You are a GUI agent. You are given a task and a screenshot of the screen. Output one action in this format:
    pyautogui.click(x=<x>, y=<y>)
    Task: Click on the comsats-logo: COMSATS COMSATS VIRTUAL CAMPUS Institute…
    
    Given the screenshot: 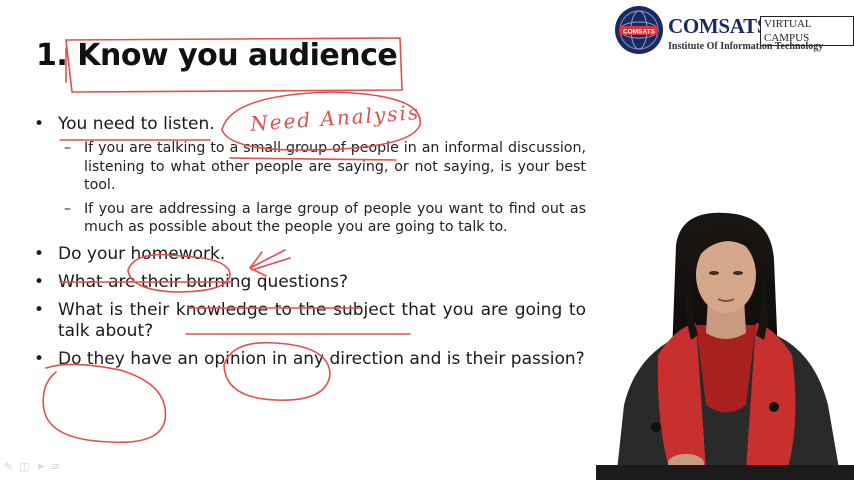 What is the action you would take?
    pyautogui.click(x=734, y=30)
    